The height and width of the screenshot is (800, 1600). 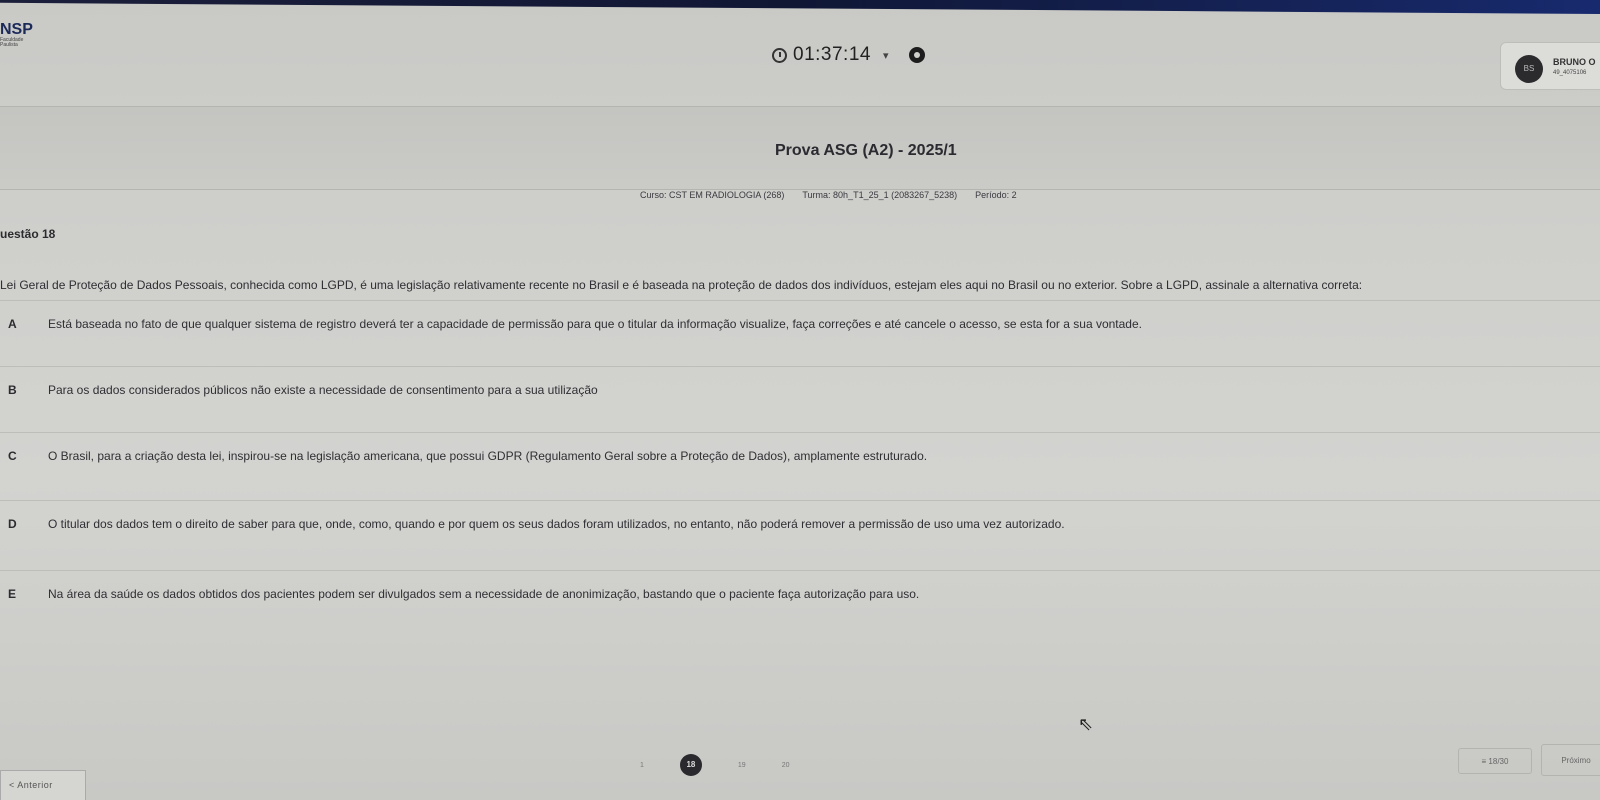 What do you see at coordinates (12, 324) in the screenshot?
I see `option-letter: A` at bounding box center [12, 324].